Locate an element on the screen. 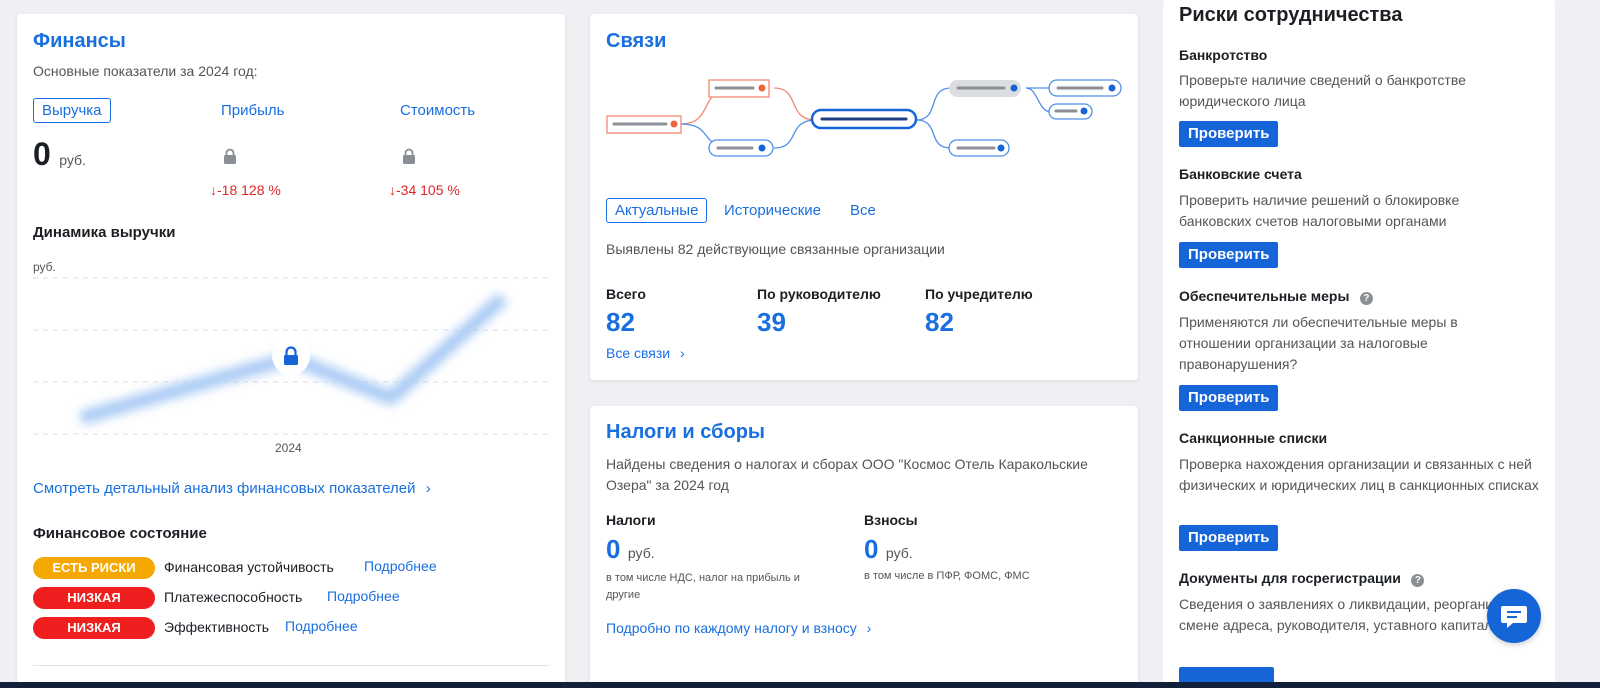  tab-profit: Прибыль is located at coordinates (252, 110).